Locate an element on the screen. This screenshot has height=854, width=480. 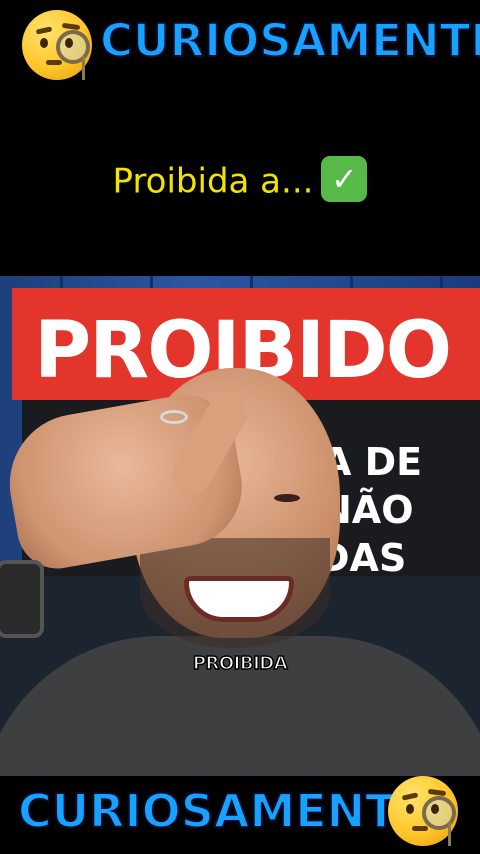
person-eye-right is located at coordinates (287, 498).